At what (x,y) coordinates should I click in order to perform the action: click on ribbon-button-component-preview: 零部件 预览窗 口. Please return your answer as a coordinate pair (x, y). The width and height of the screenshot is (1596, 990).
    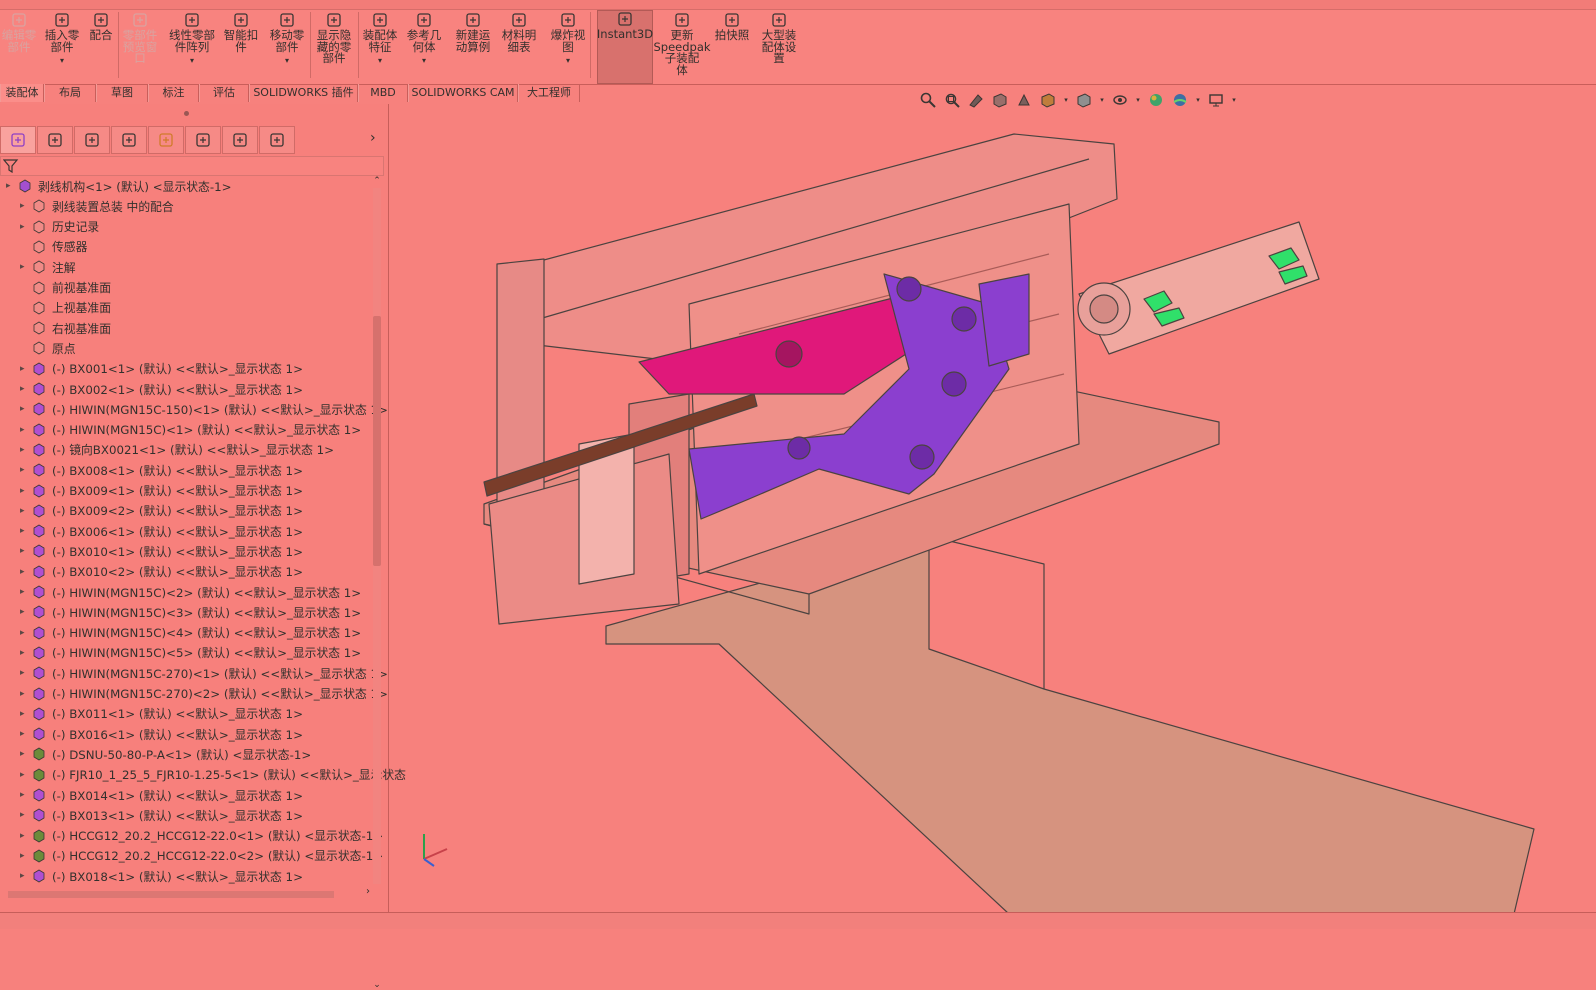
    Looking at the image, I should click on (140, 38).